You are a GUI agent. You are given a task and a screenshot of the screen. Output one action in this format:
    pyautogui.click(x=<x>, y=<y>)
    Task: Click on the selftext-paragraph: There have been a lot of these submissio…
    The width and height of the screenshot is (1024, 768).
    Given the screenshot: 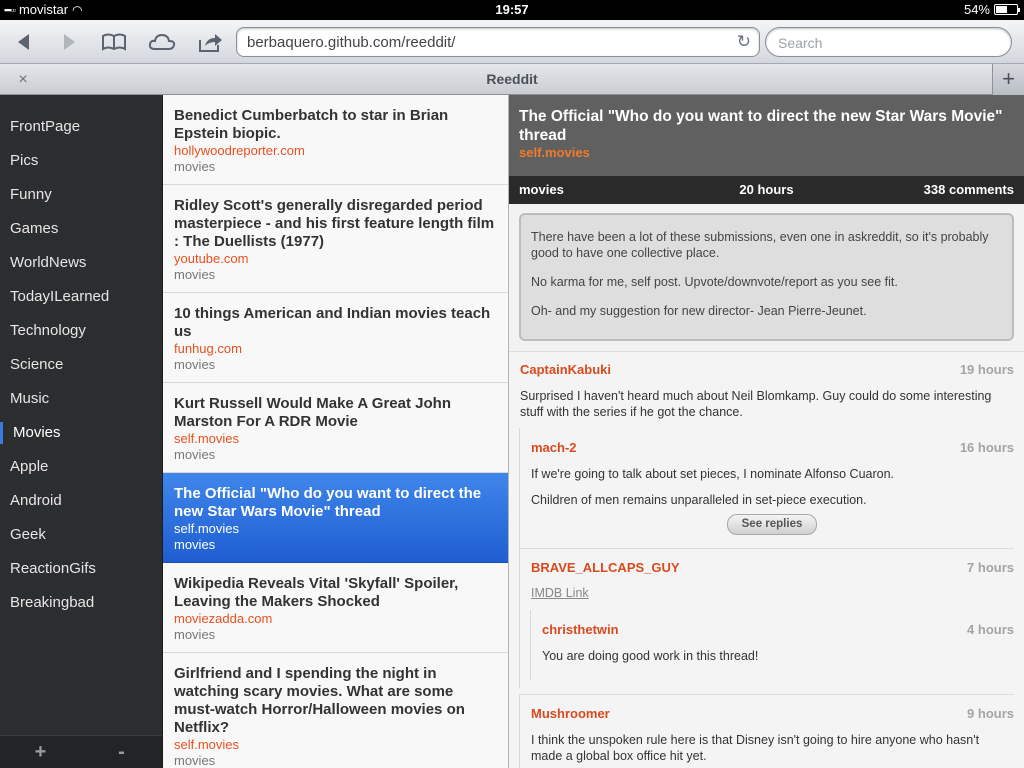 What is the action you would take?
    pyautogui.click(x=760, y=245)
    